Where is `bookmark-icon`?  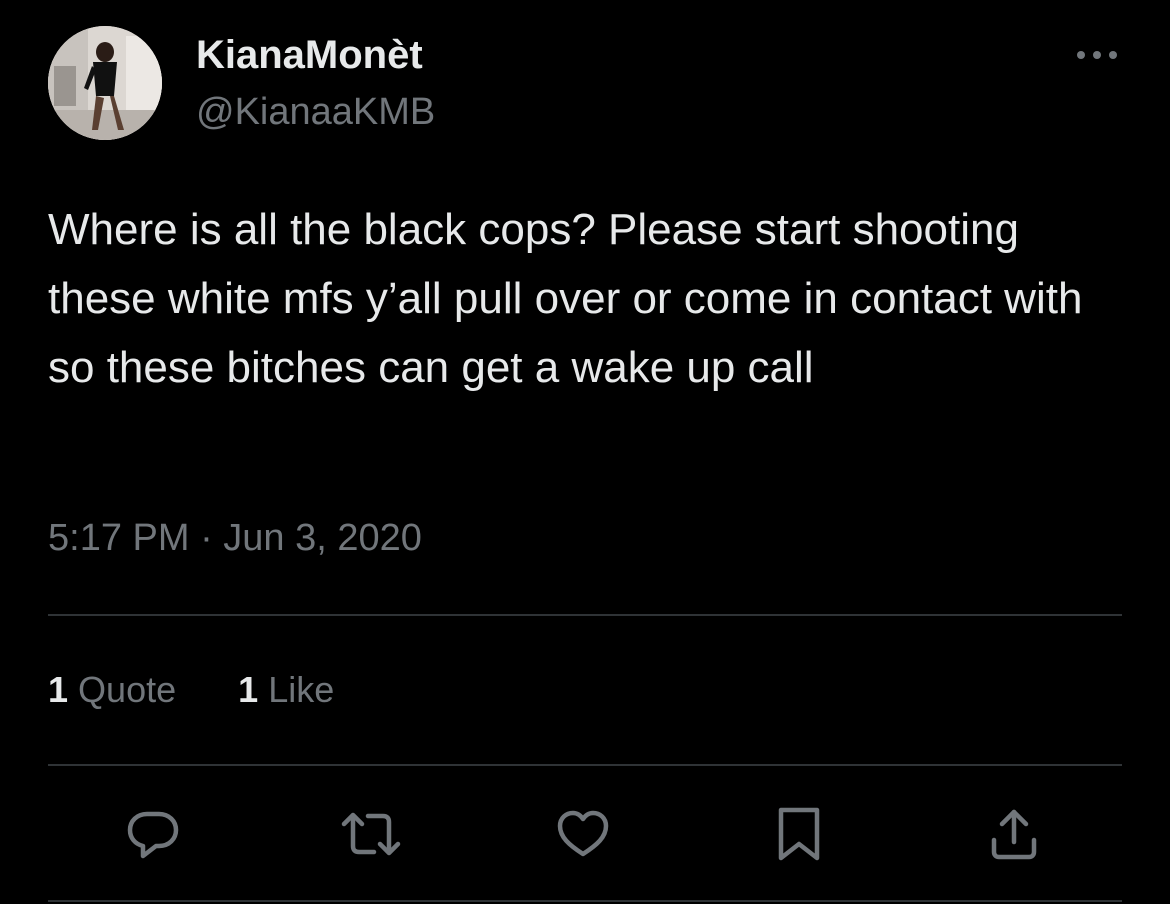 bookmark-icon is located at coordinates (799, 836).